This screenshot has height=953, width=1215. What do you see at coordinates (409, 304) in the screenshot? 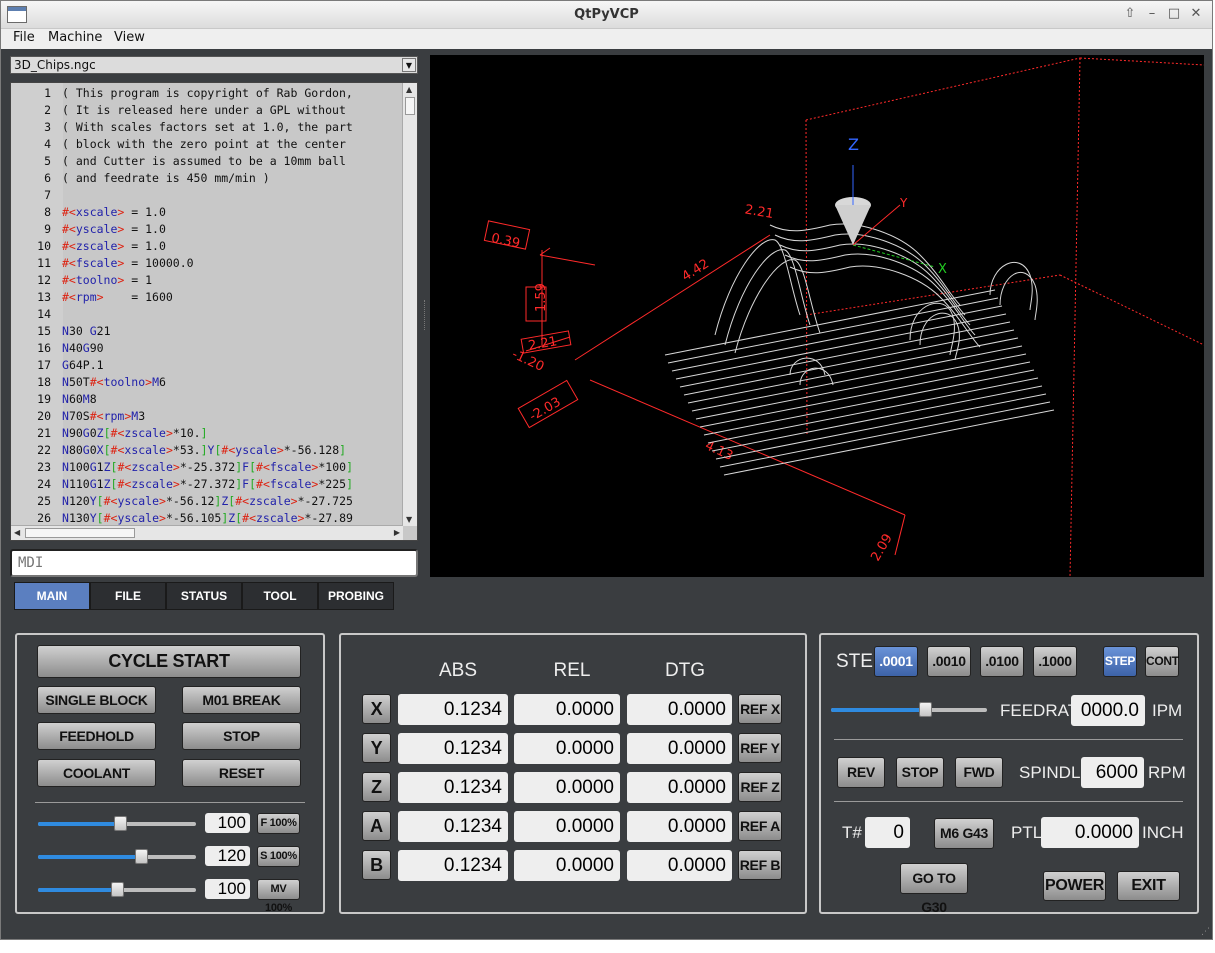
I see `vertical-scrollbar: ▲ ▼` at bounding box center [409, 304].